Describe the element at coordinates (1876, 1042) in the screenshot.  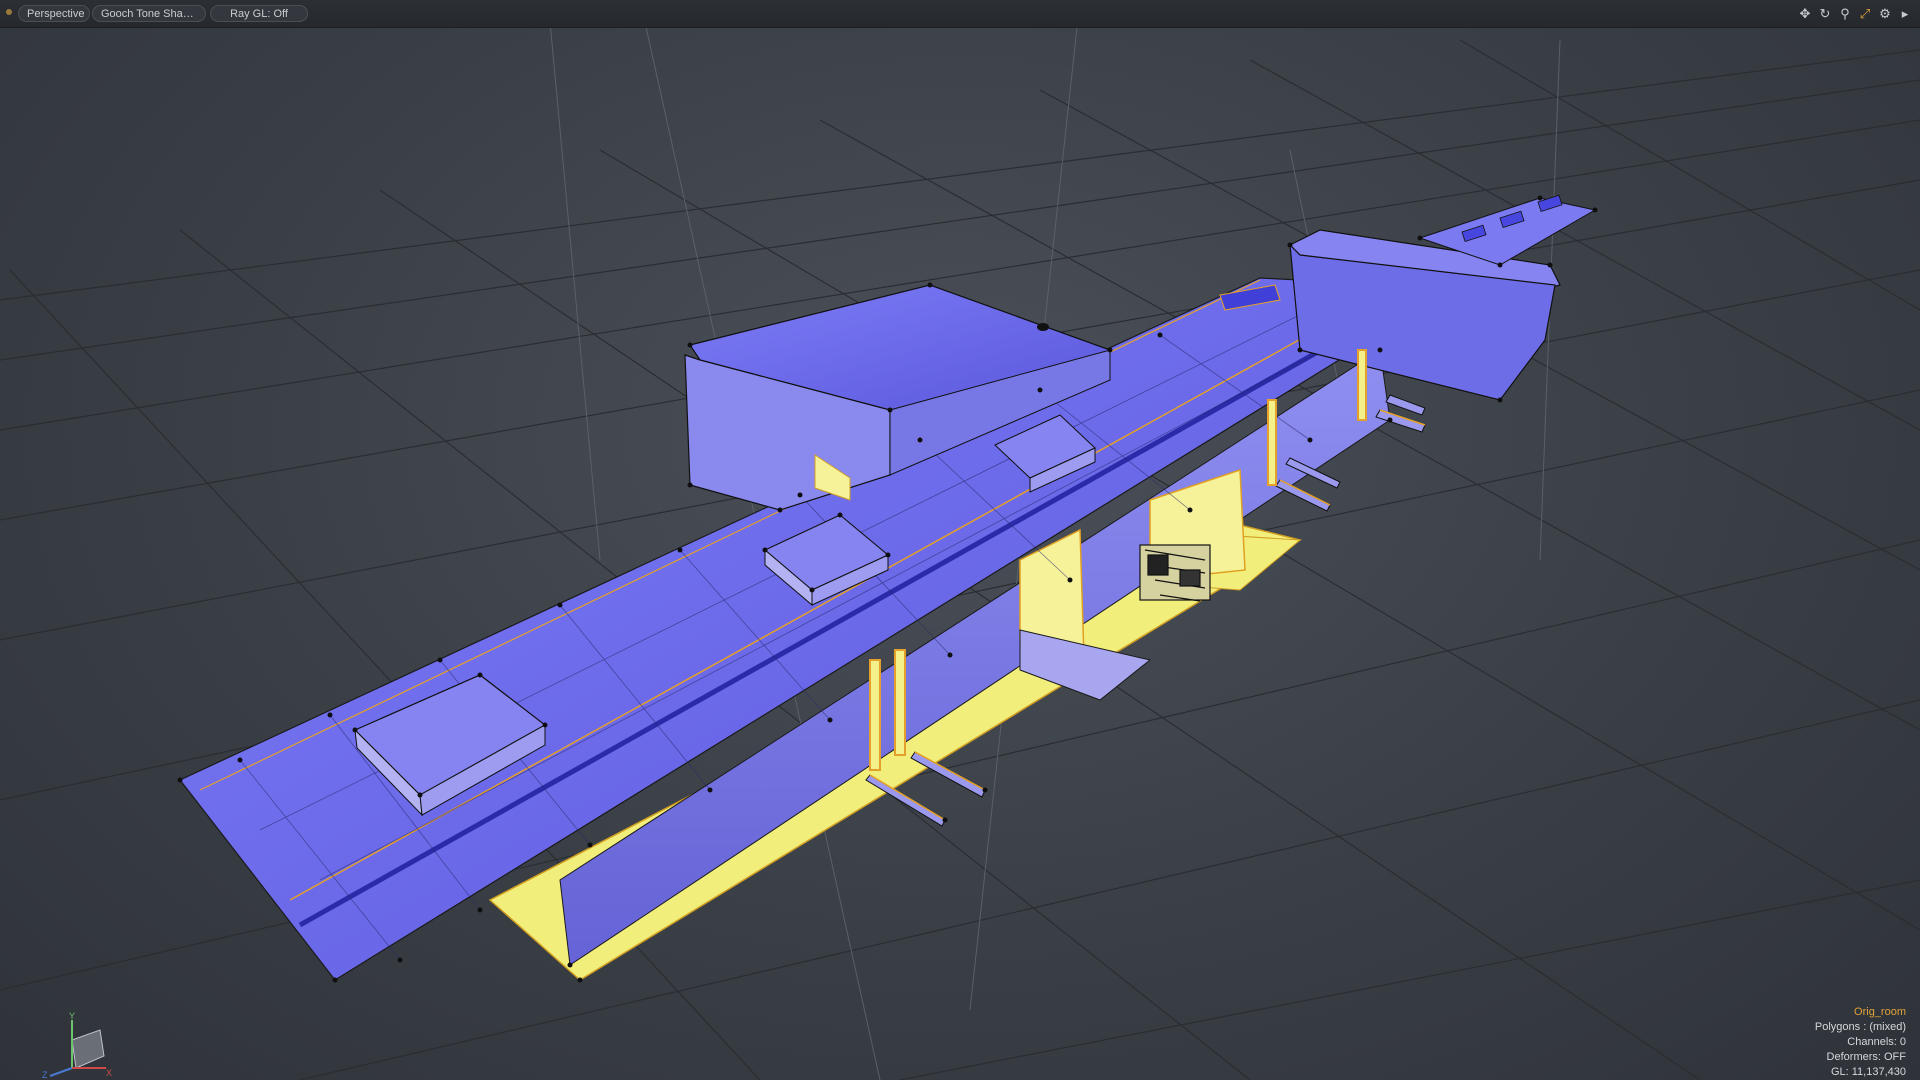
I see `channels-info: Channels: 0` at that location.